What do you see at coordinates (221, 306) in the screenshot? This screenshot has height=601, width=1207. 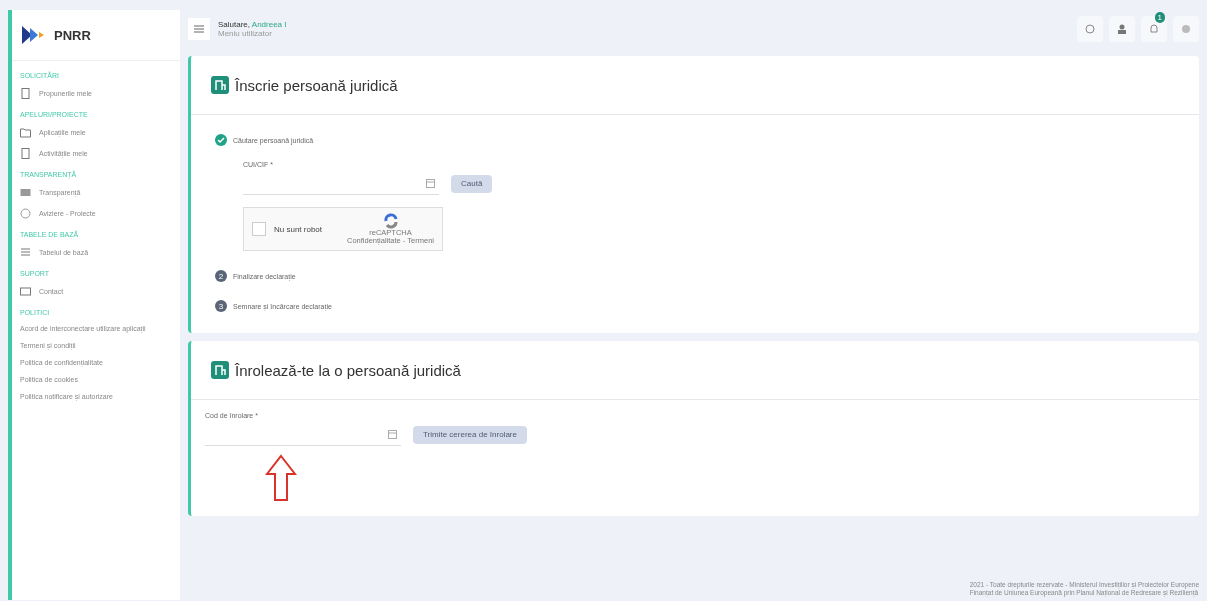 I see `step-number: 3` at bounding box center [221, 306].